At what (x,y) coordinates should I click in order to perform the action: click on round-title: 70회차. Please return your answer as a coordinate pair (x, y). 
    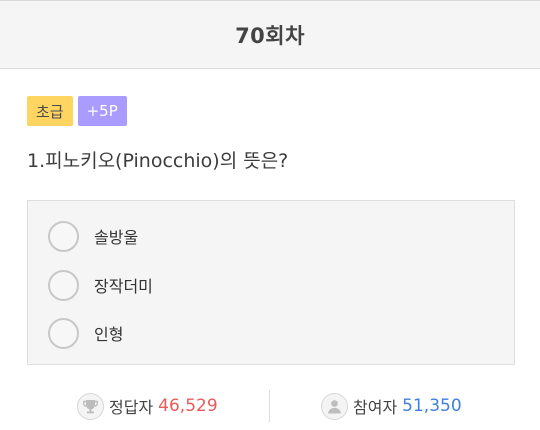
    Looking at the image, I should click on (270, 35).